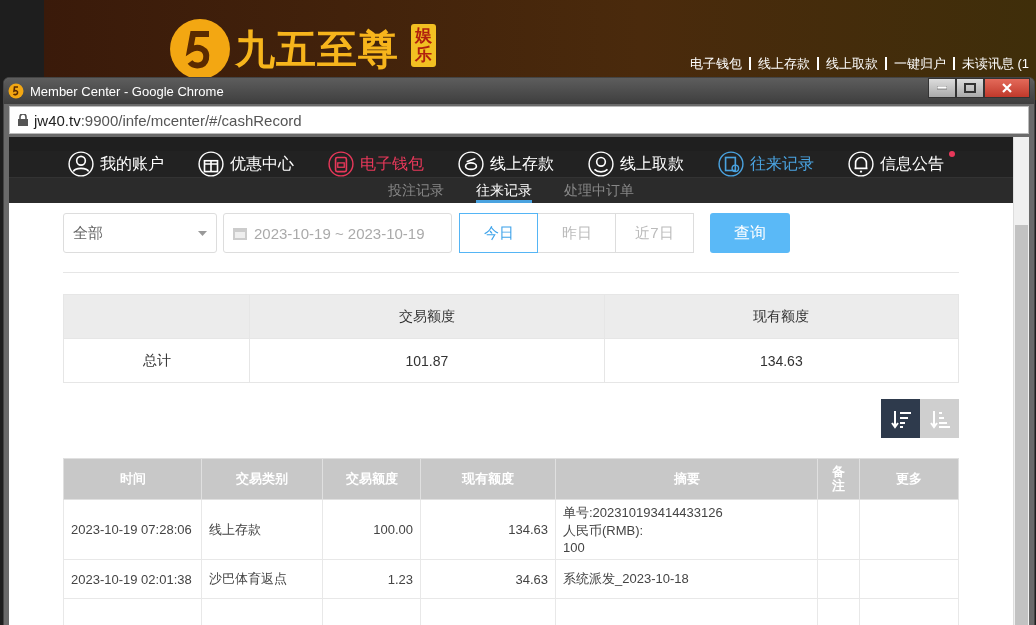  I want to click on table-cell: 101.87, so click(427, 360).